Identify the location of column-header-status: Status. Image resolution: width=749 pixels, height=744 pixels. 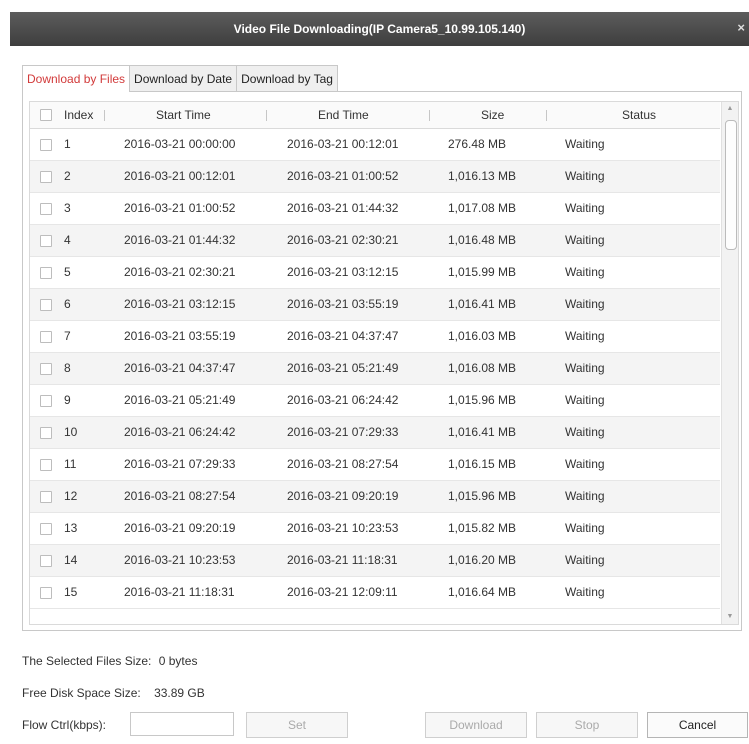
(639, 115).